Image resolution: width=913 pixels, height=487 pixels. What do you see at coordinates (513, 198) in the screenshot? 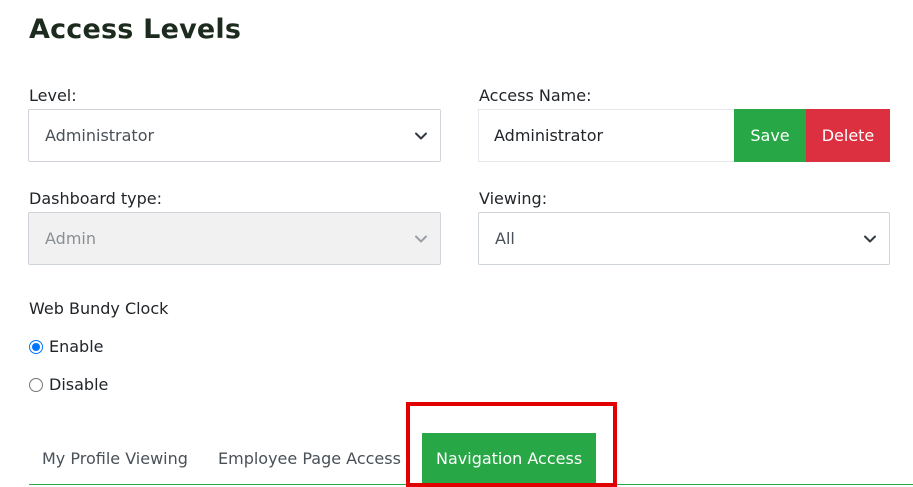
I see `viewing-label: Viewing:` at bounding box center [513, 198].